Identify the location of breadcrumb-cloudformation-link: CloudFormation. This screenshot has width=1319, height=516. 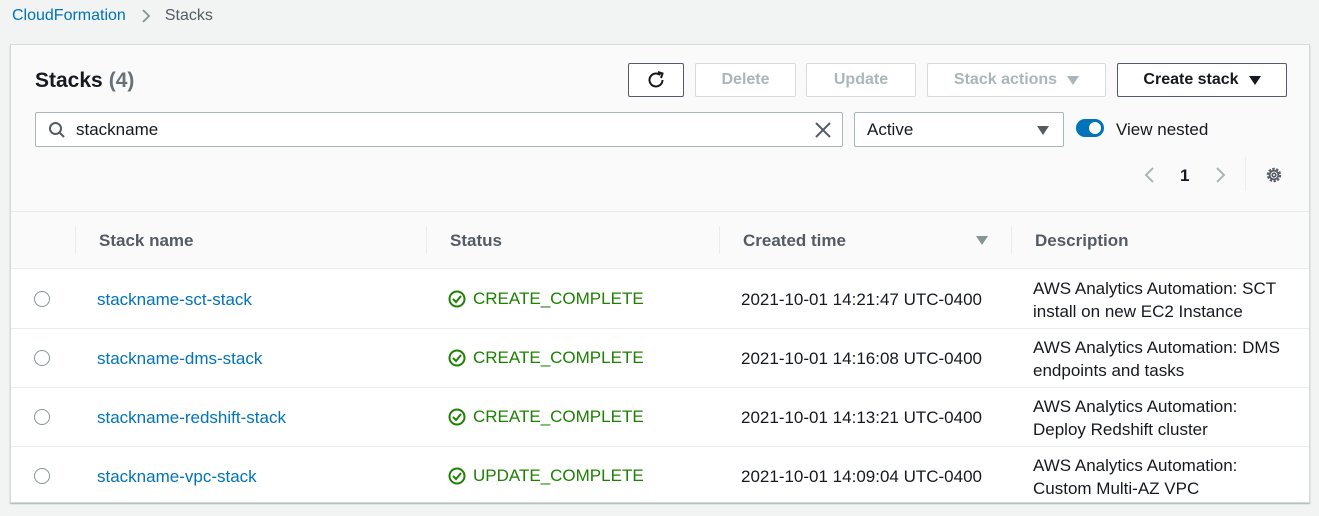
(69, 16).